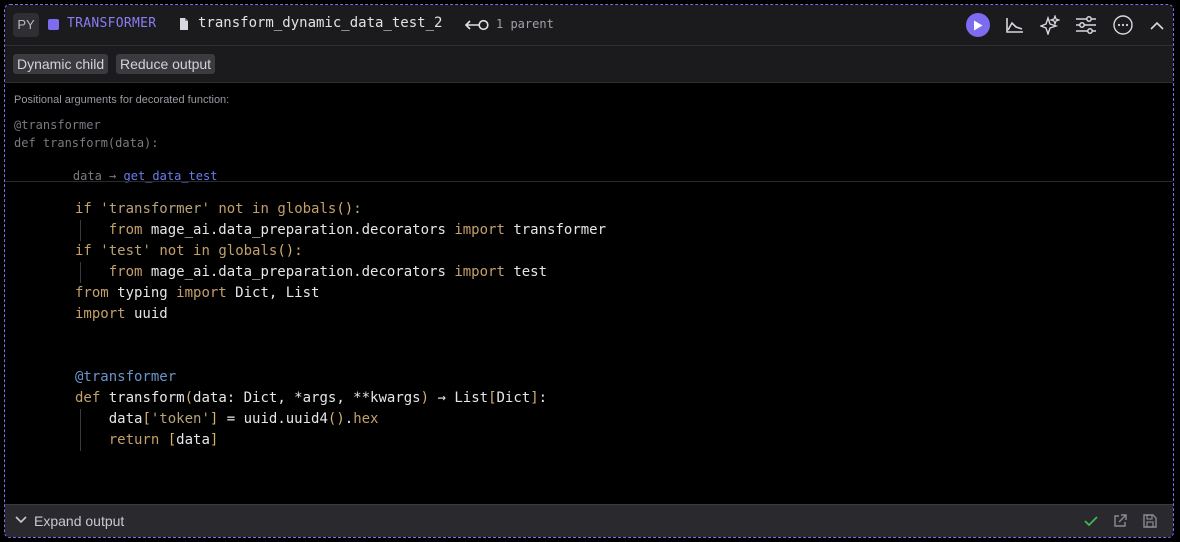  Describe the element at coordinates (79, 521) in the screenshot. I see `expand-output-button: Expand output` at that location.